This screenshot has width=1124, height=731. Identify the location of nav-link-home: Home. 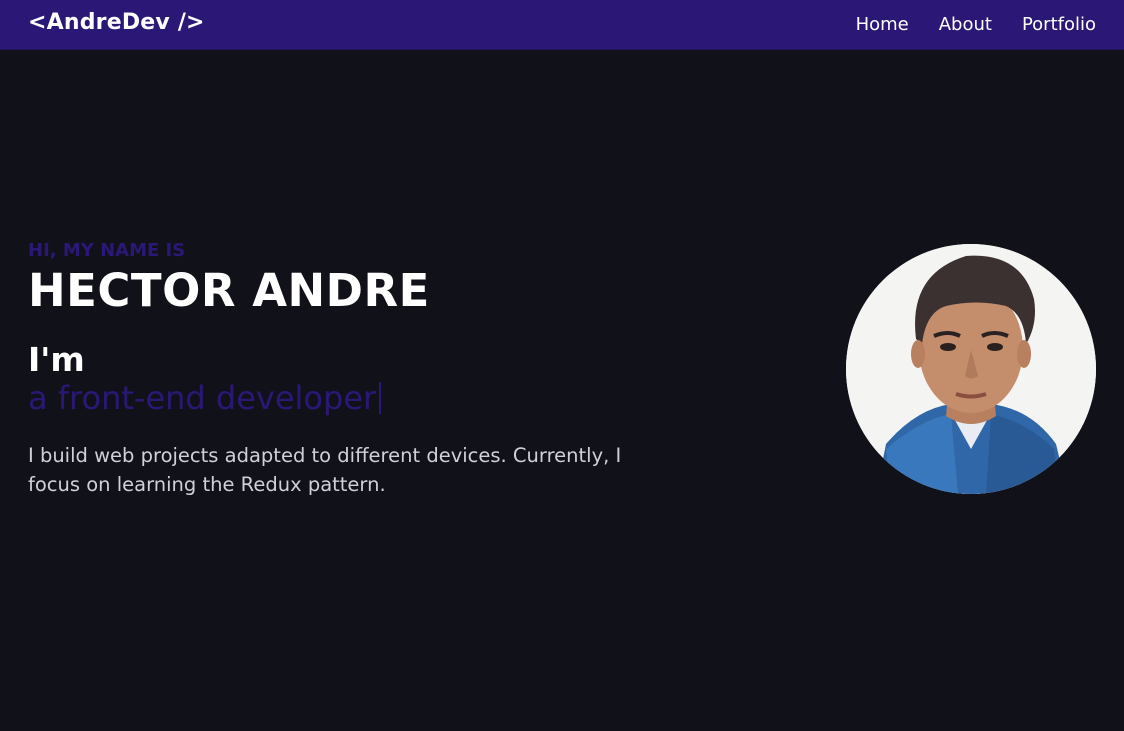
(882, 24).